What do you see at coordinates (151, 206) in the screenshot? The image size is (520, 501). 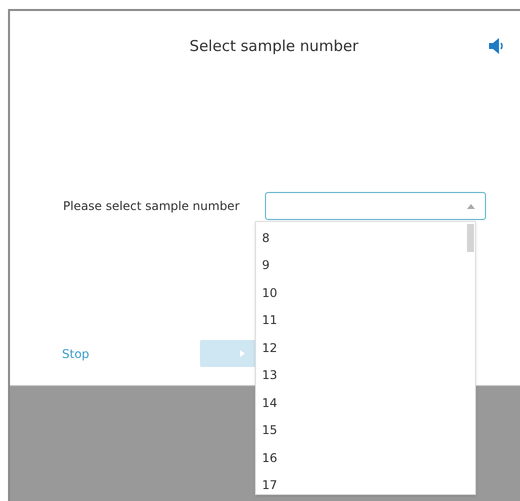 I see `field-label: Please select sample number` at bounding box center [151, 206].